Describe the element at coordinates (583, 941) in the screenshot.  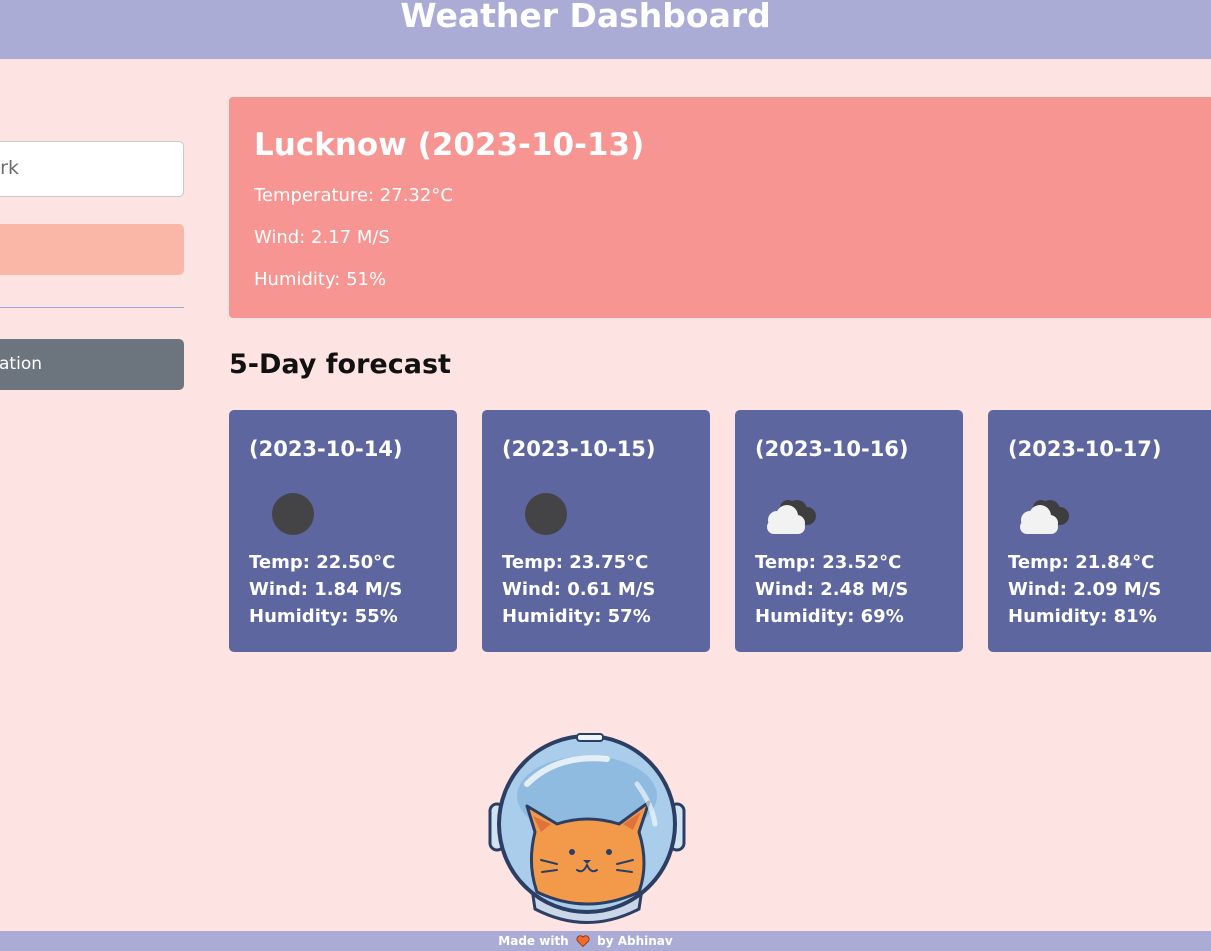
I see `heart-icon` at that location.